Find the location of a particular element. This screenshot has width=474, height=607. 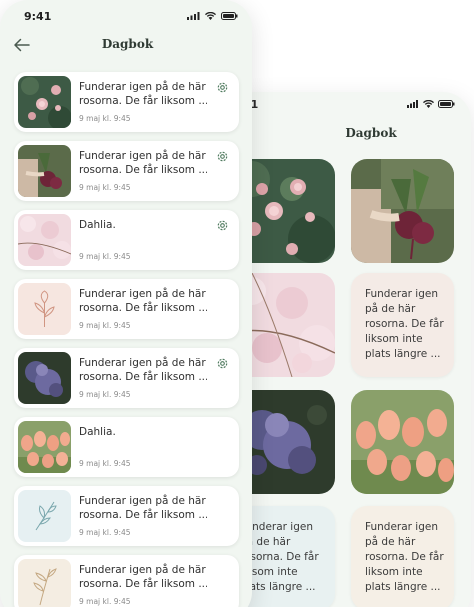

lilac-photo-icon is located at coordinates (44, 378).